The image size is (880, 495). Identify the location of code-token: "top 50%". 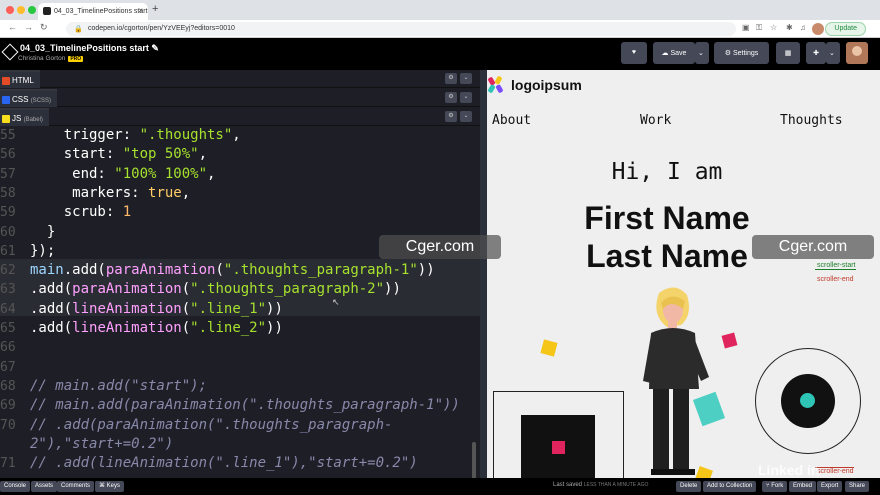
(160, 154).